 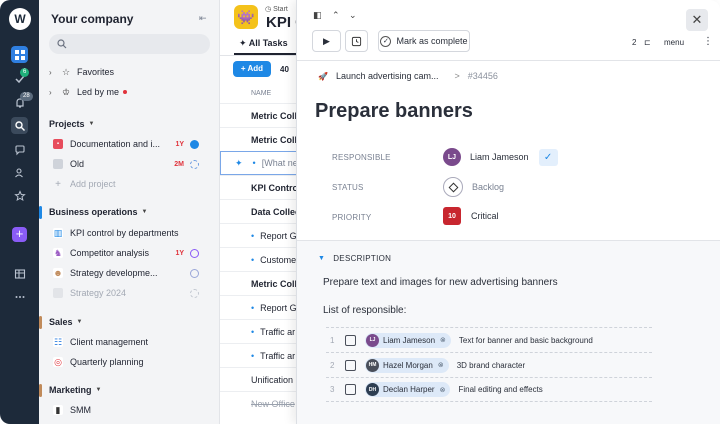 I want to click on users-icon, so click(x=19, y=172).